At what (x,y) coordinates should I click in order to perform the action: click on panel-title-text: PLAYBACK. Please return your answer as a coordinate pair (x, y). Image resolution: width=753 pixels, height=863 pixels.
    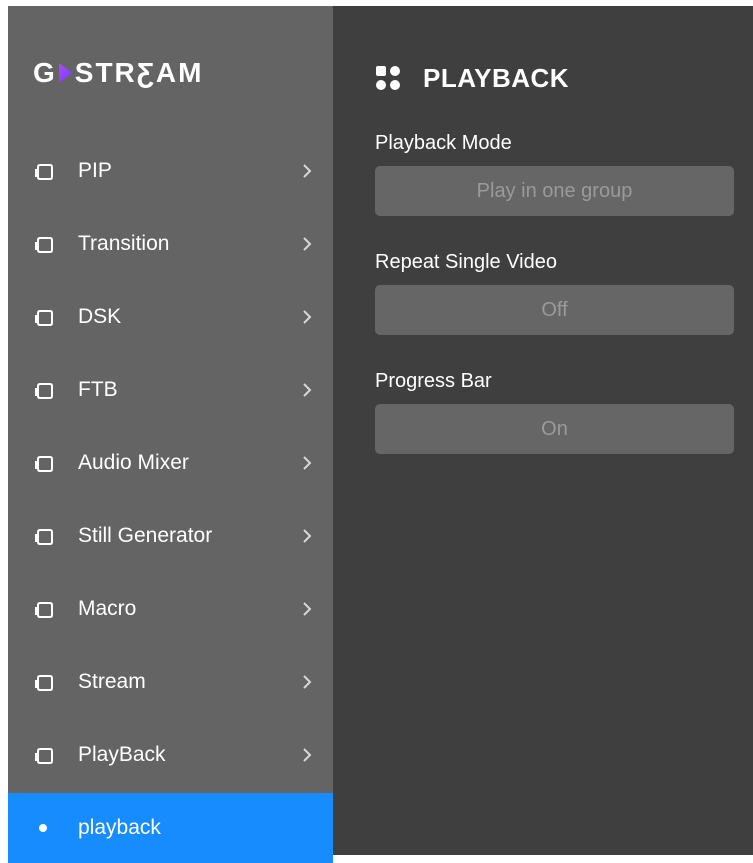
    Looking at the image, I should click on (496, 77).